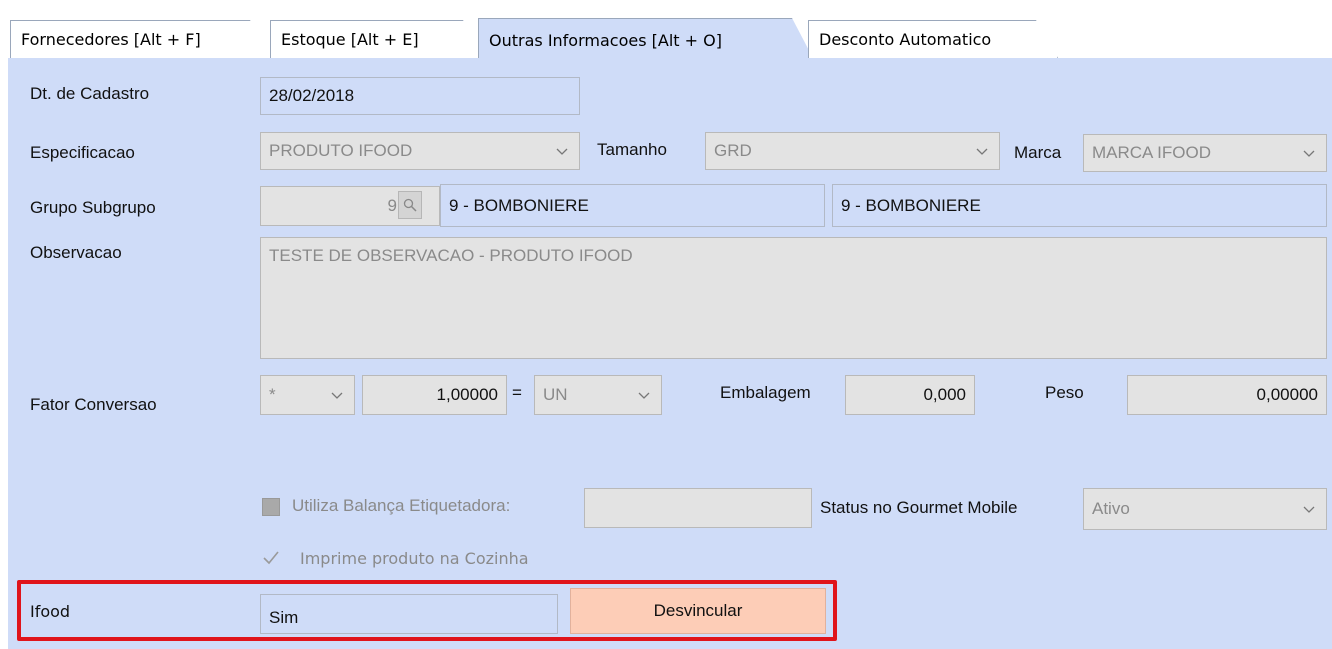  I want to click on grupo-search-button, so click(410, 205).